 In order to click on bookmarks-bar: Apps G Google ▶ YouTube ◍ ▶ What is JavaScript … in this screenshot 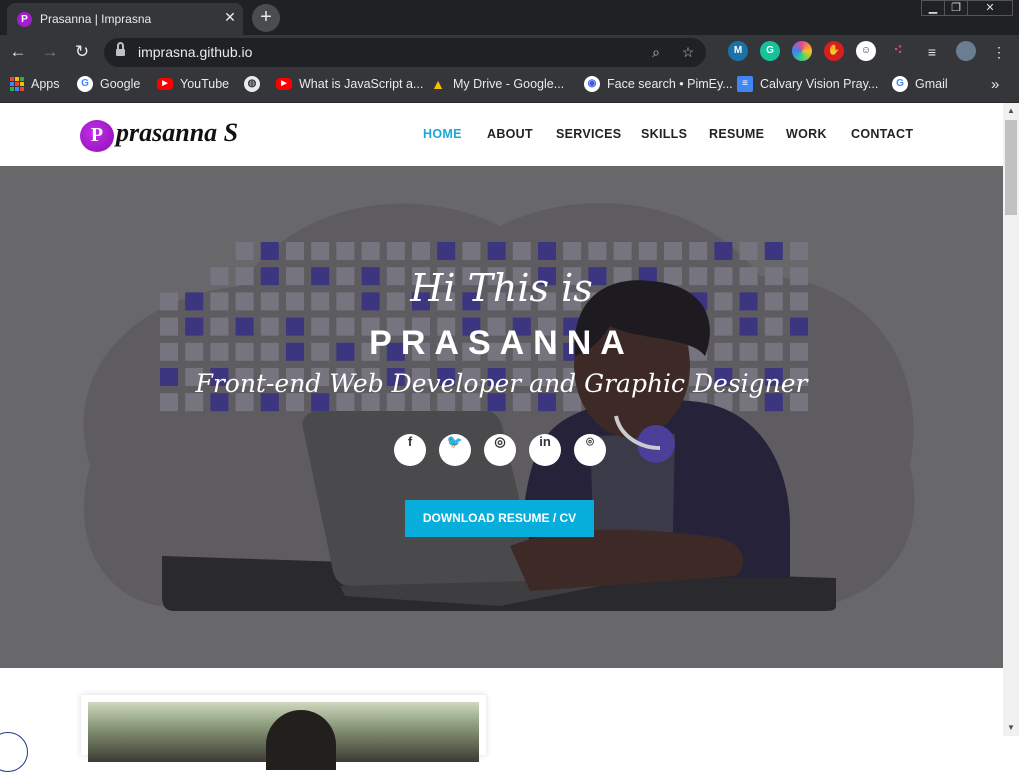, I will do `click(509, 86)`.